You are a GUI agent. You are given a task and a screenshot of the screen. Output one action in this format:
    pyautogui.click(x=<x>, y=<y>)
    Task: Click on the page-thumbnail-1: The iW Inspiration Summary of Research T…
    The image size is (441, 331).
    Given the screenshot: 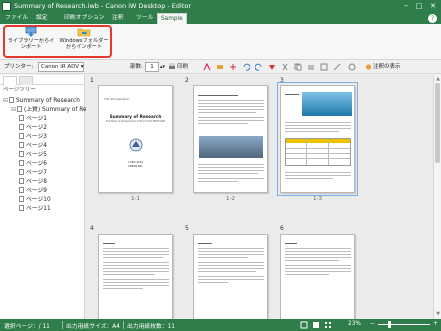 What is the action you would take?
    pyautogui.click(x=135, y=139)
    